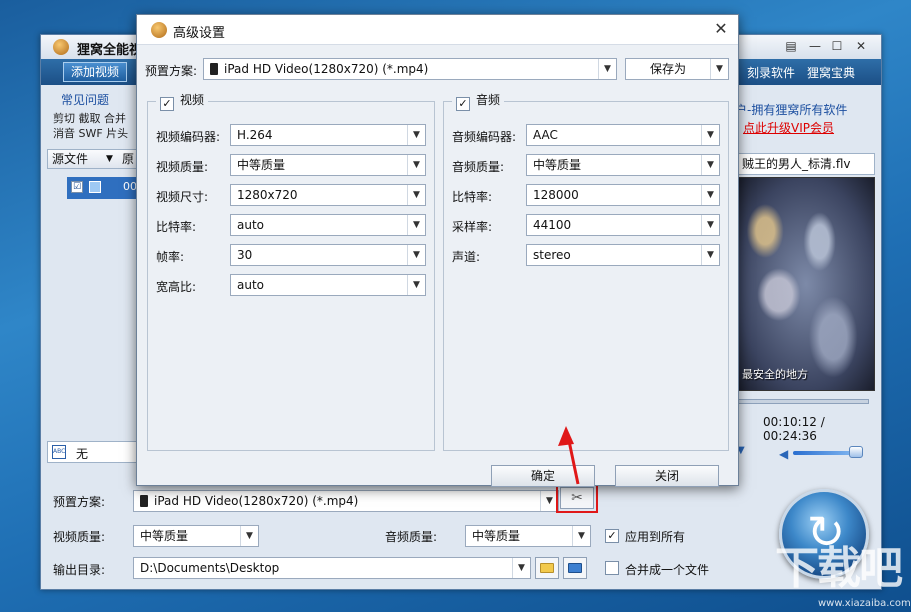  I want to click on audio-legend: ✓ 音频, so click(478, 101).